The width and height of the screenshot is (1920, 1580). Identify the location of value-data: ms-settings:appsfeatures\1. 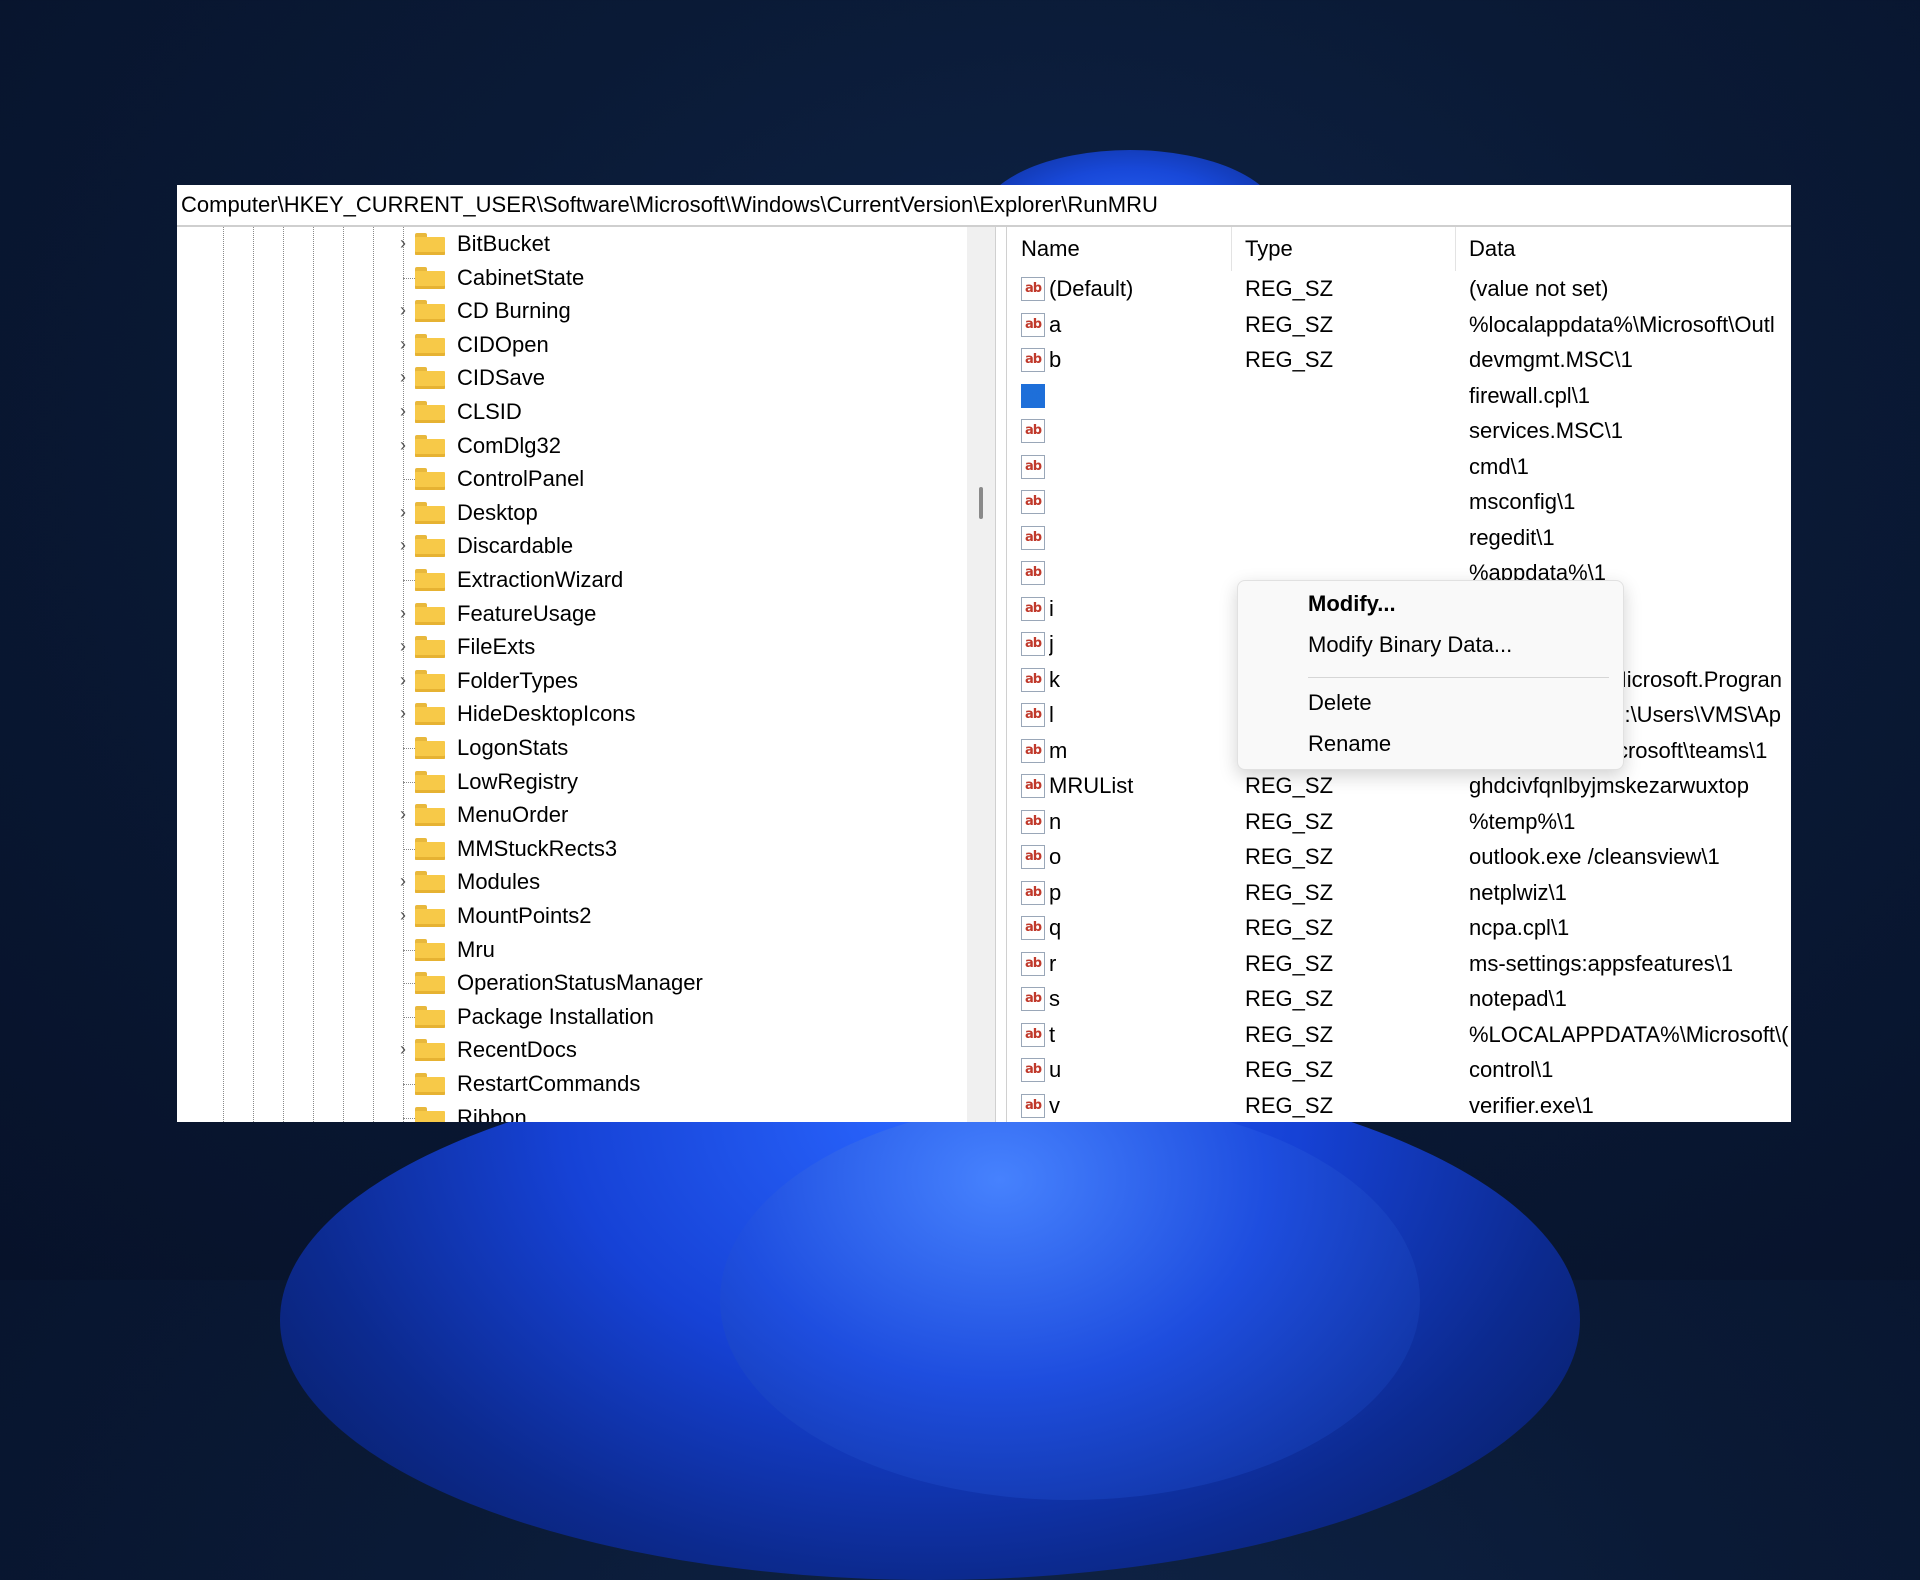
(1601, 963).